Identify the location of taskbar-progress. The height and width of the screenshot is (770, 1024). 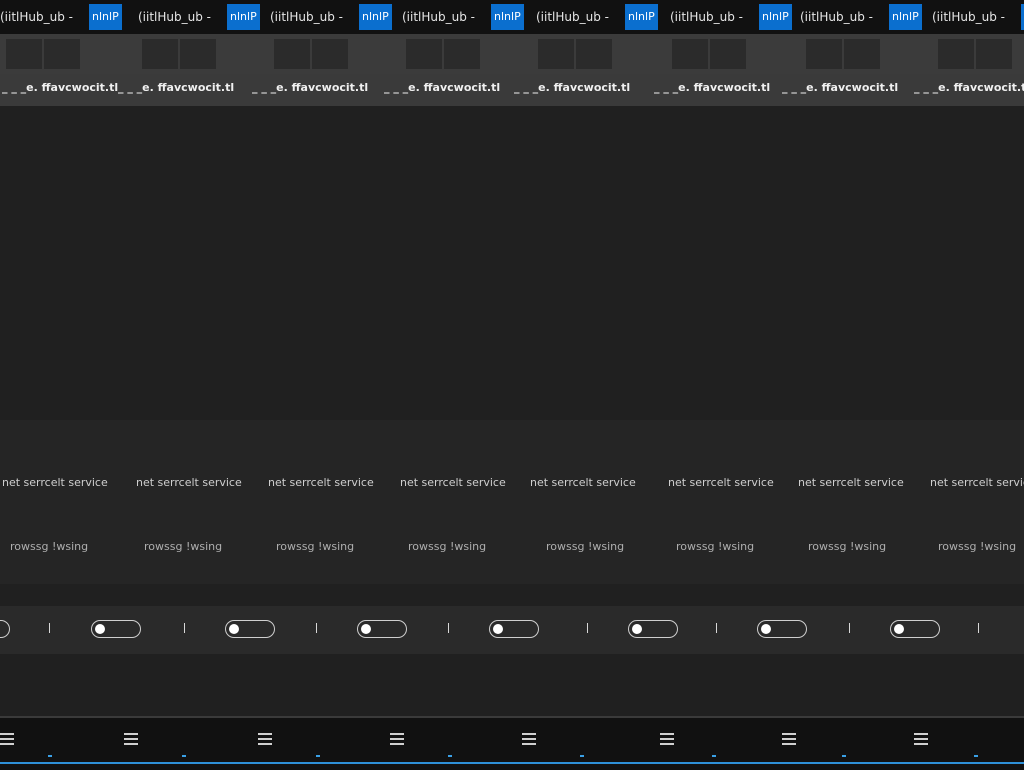
(512, 763).